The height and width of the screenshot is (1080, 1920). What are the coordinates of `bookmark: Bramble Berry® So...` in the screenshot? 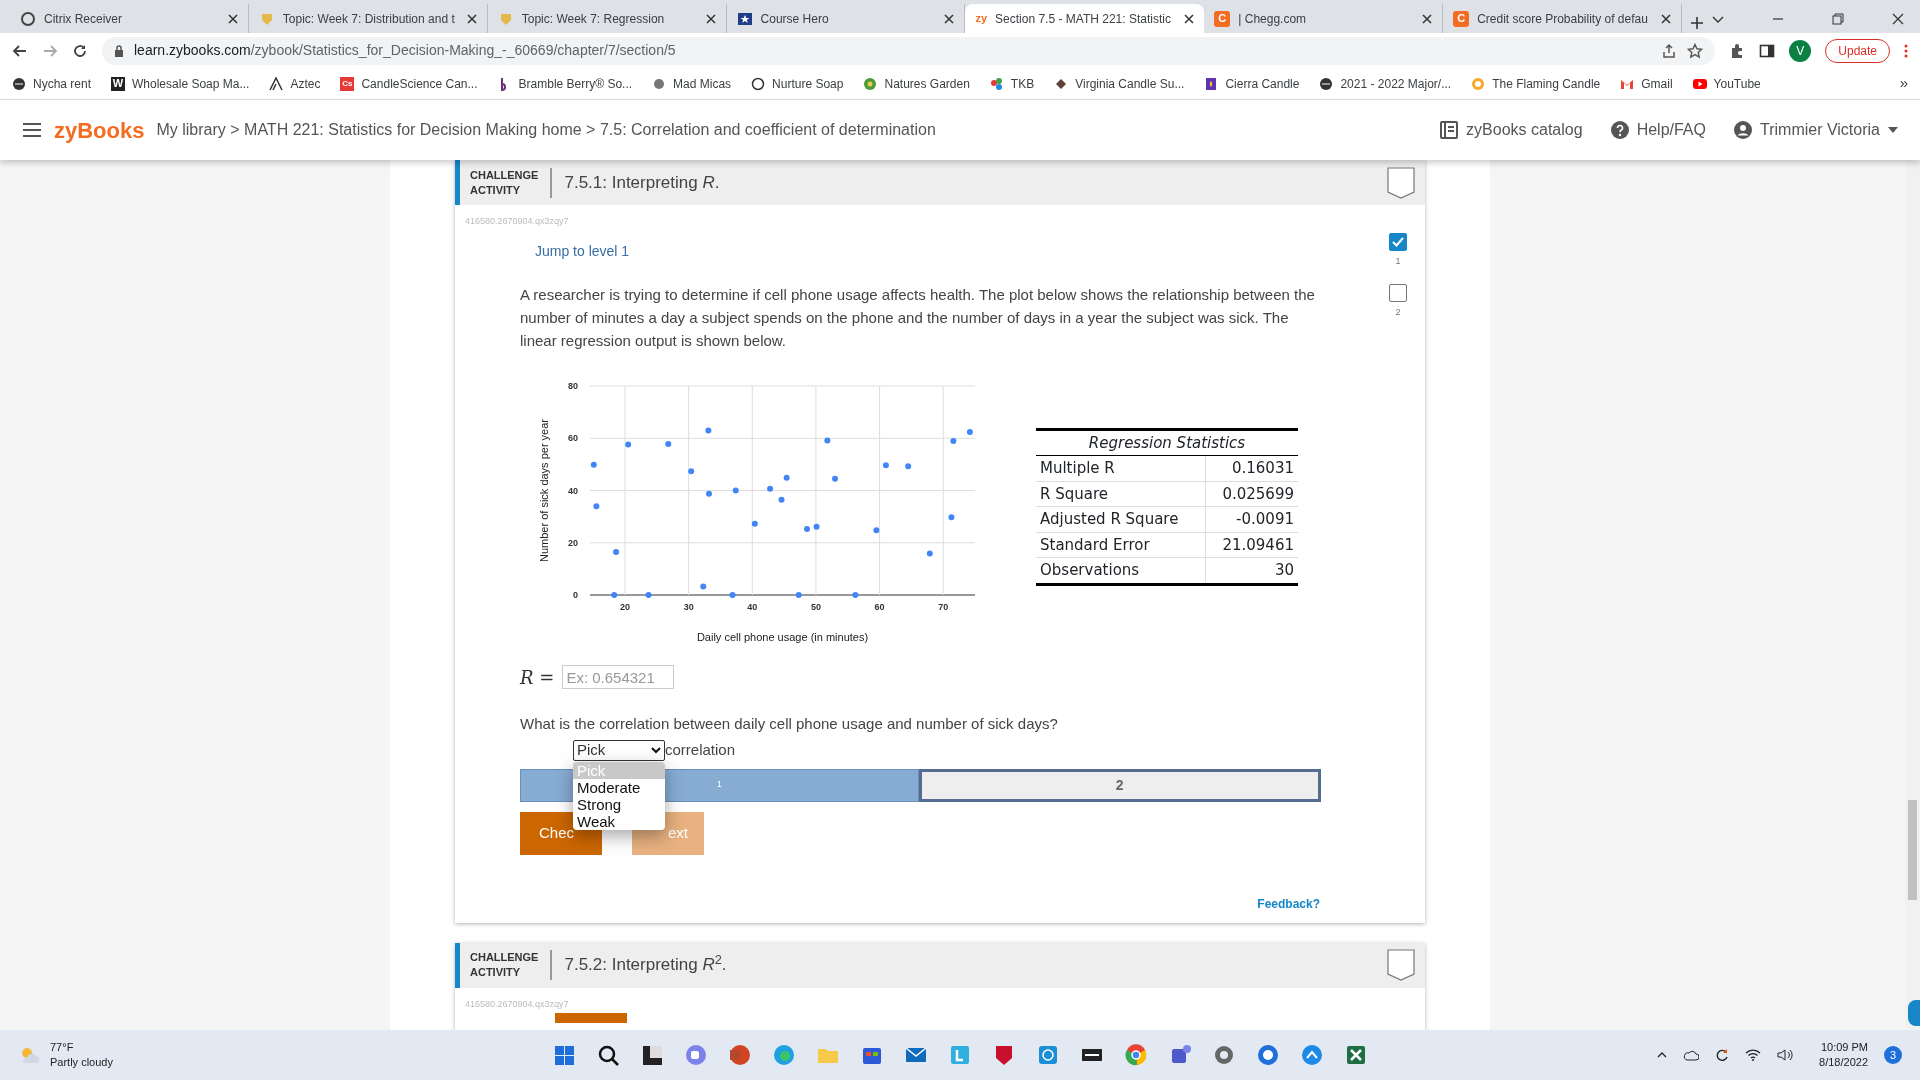 It's located at (565, 83).